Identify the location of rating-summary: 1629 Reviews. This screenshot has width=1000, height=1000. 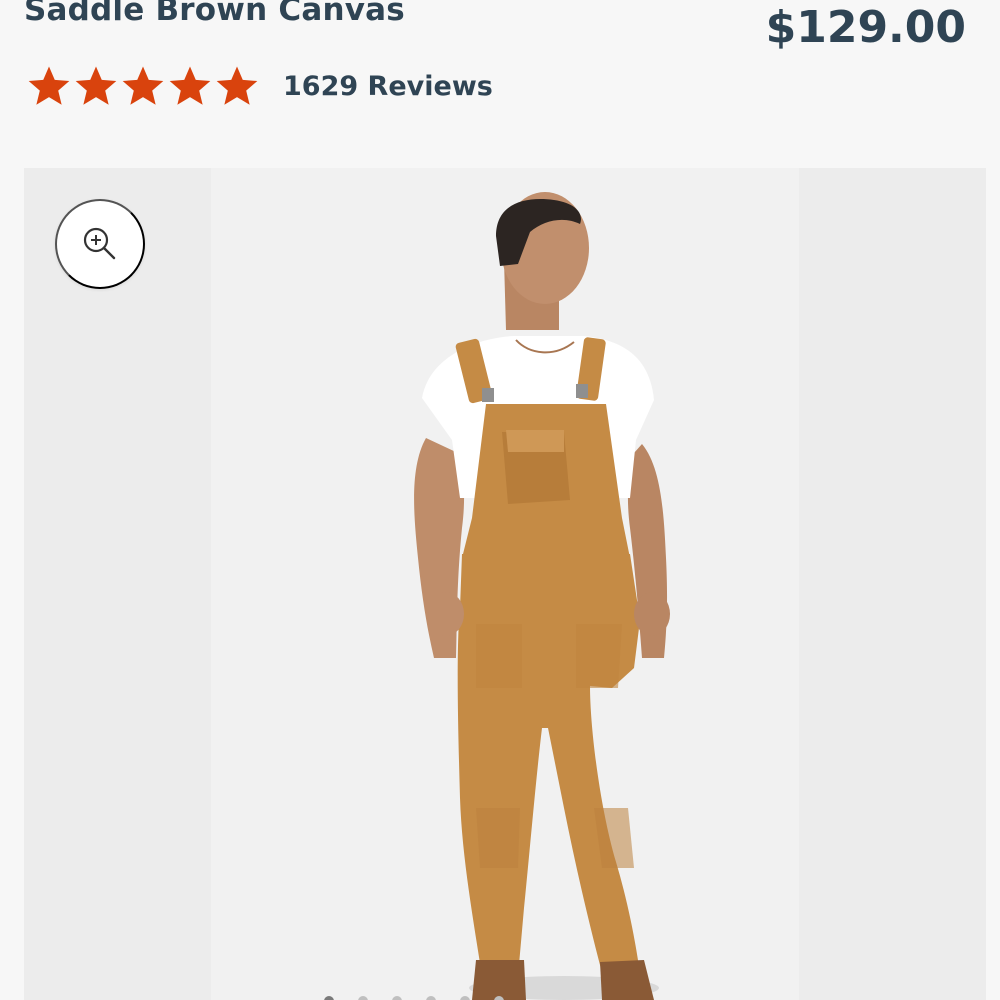
(259, 86).